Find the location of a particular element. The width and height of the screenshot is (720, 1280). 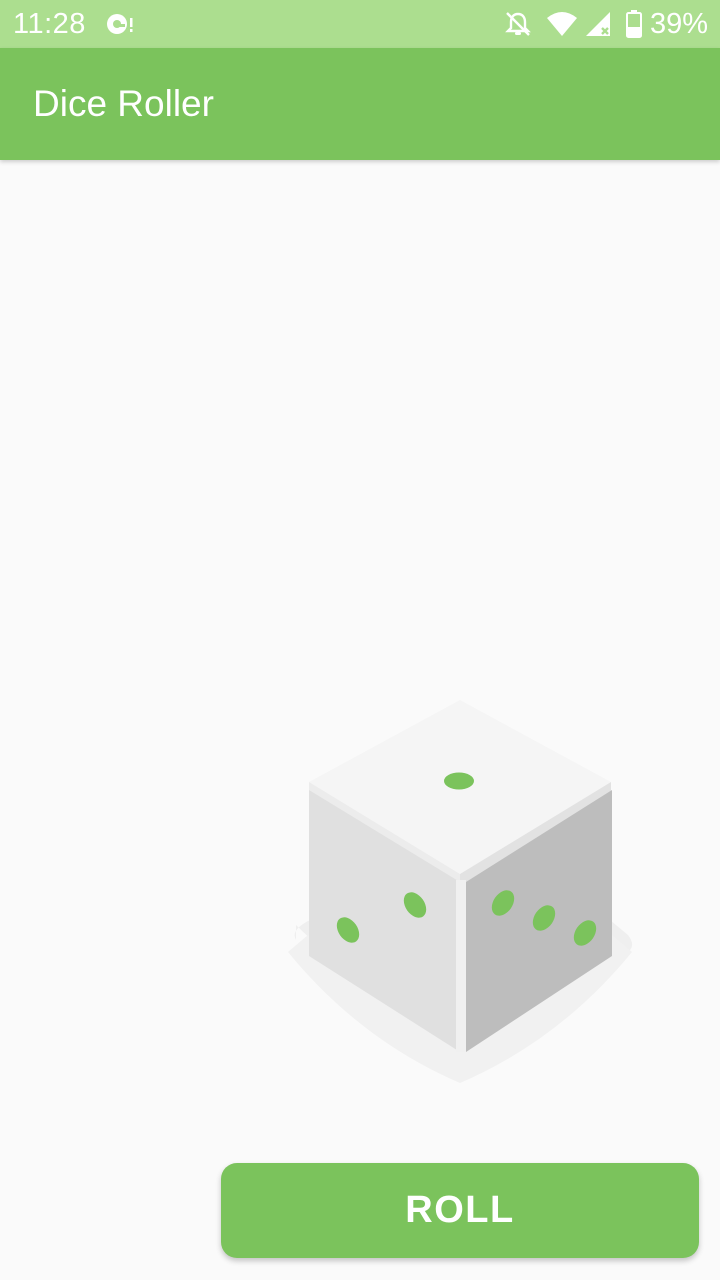

dice-image is located at coordinates (460, 891).